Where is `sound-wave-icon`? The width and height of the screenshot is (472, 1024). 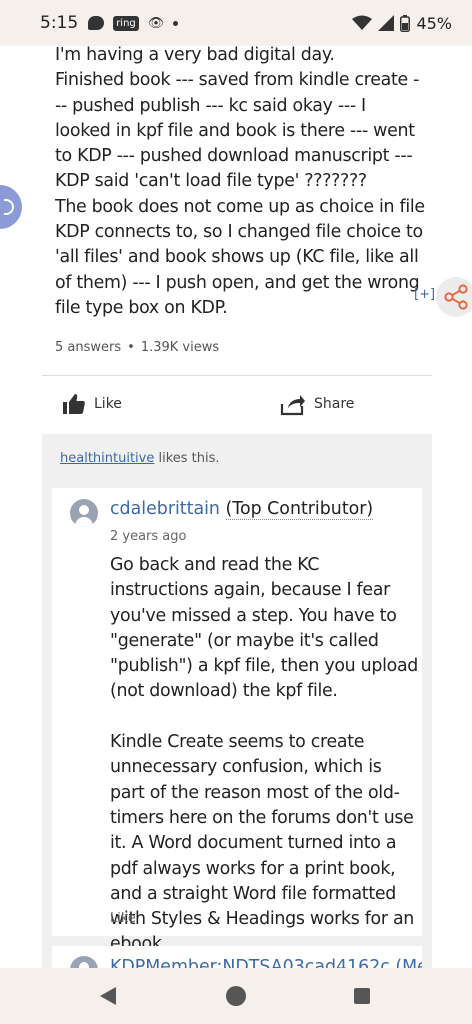
sound-wave-icon is located at coordinates (9, 207).